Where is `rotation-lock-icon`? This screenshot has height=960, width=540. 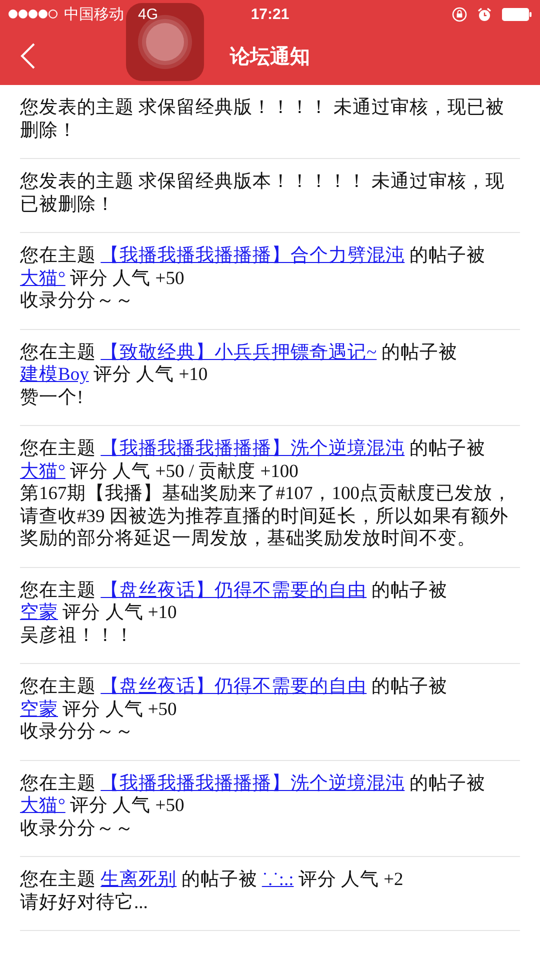 rotation-lock-icon is located at coordinates (459, 14).